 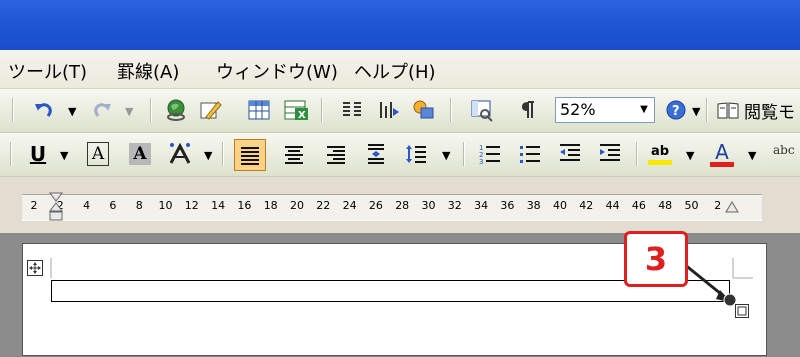 What do you see at coordinates (732, 209) in the screenshot?
I see `right-indent-marker-icon` at bounding box center [732, 209].